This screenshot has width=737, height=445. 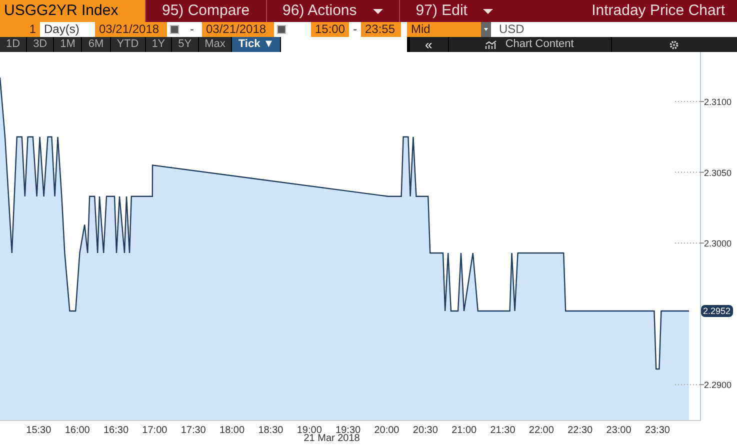 I want to click on date-label: 21 Mar 2018, so click(x=332, y=439).